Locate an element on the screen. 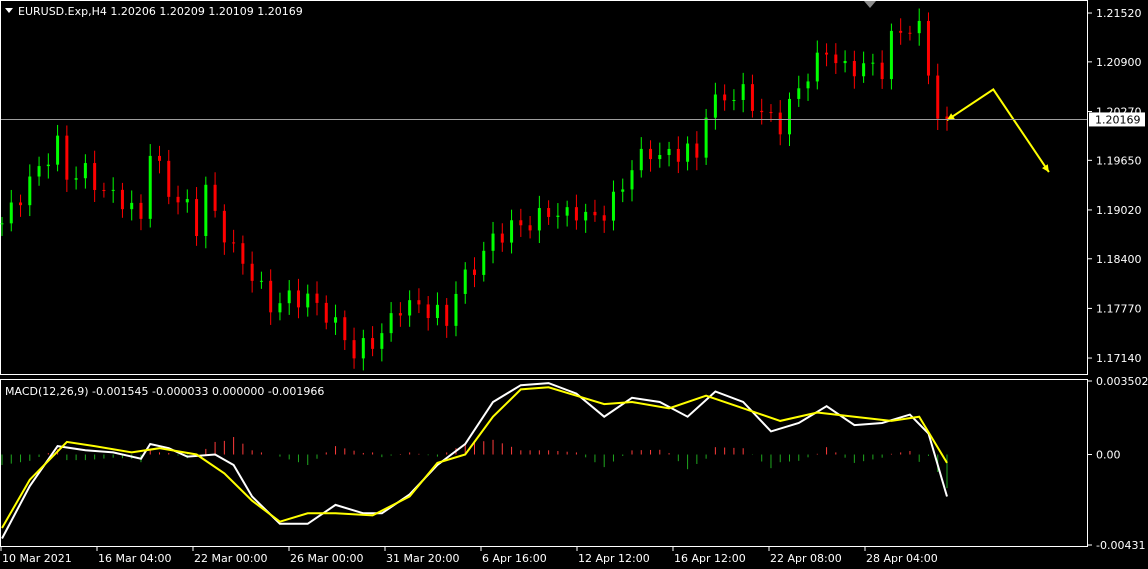 This screenshot has width=1148, height=569. projection-arrow-line is located at coordinates (998, 130).